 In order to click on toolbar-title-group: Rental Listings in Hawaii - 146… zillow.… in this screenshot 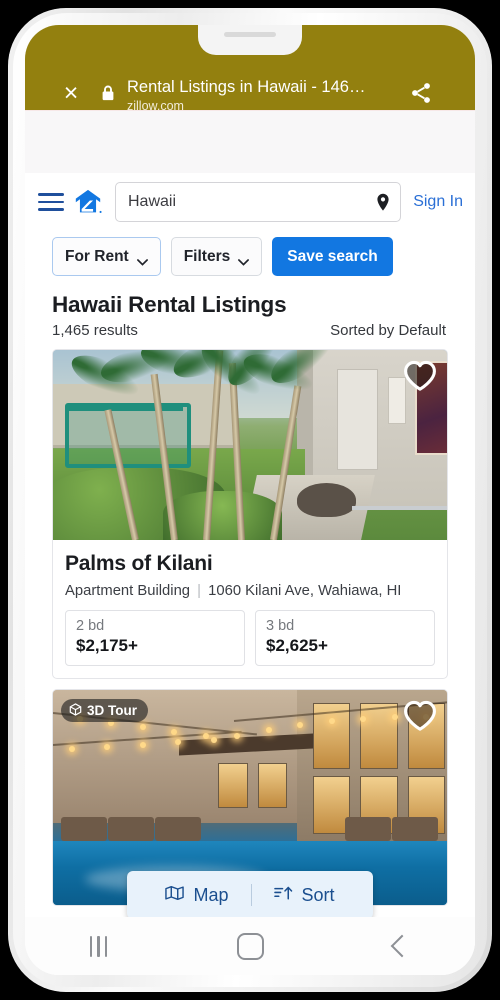, I will do `click(252, 95)`.